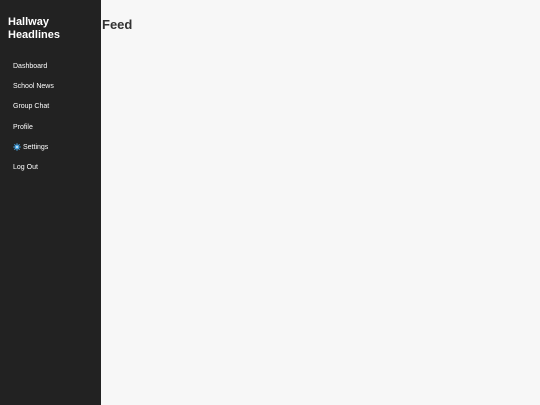  Describe the element at coordinates (50, 66) in the screenshot. I see `sidebar-item-dashboard: Dashboard` at that location.